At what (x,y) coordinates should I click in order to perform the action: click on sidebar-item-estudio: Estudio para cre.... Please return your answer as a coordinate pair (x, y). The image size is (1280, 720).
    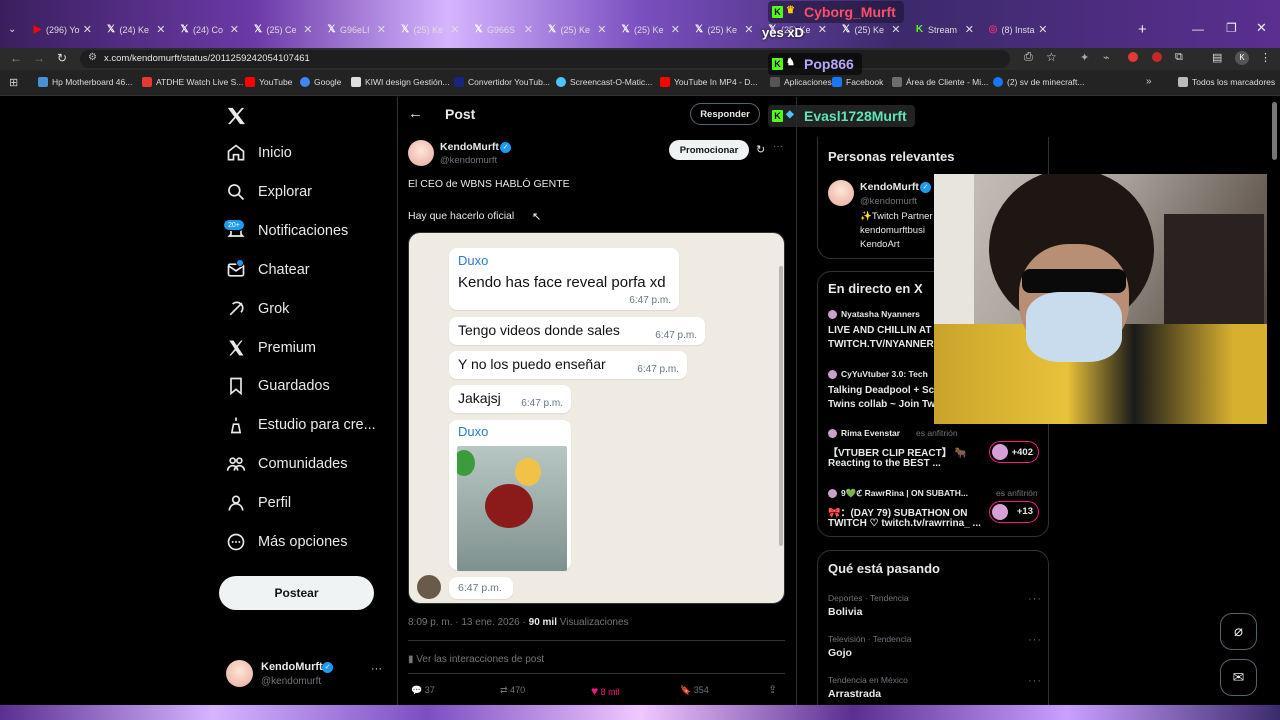
    Looking at the image, I should click on (301, 425).